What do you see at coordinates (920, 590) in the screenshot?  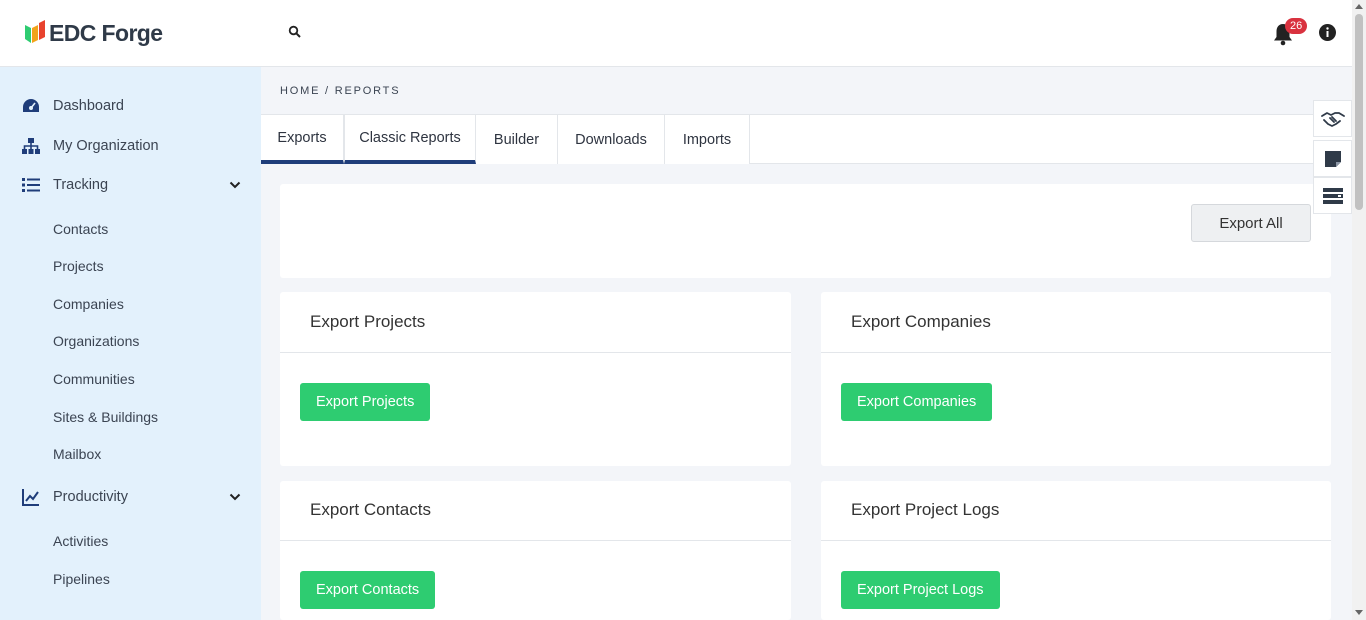 I see `export-project-logs-button: Export Project Logs` at bounding box center [920, 590].